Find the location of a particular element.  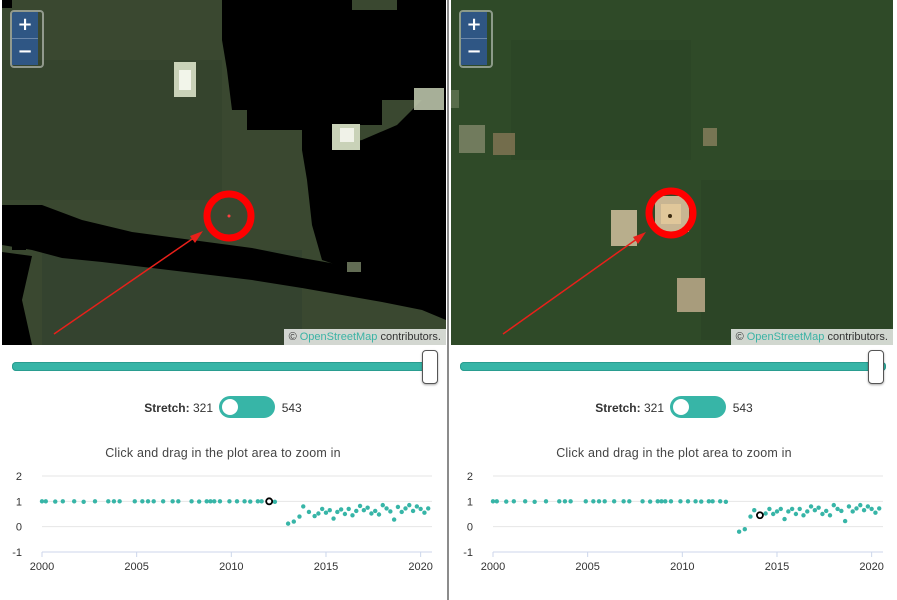

stretch-label: Stretch: is located at coordinates (167, 408).